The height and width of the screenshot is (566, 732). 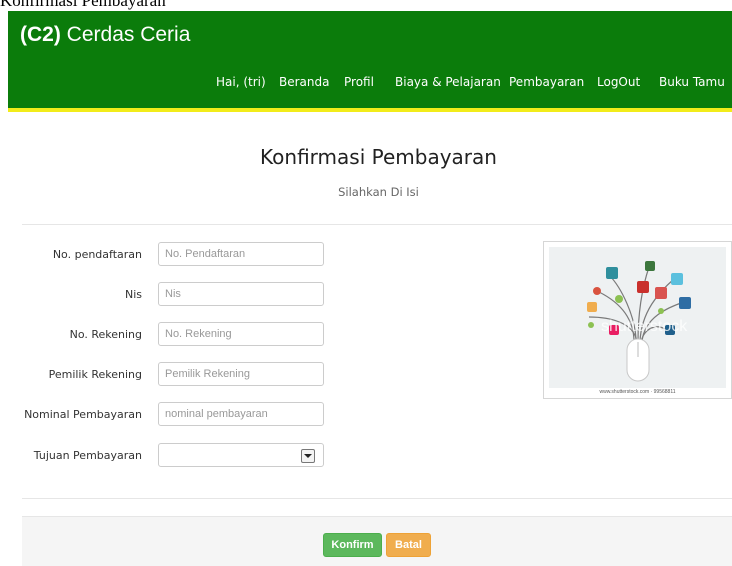 I want to click on page-title: Konfirmasi Pembayaran, so click(x=378, y=157).